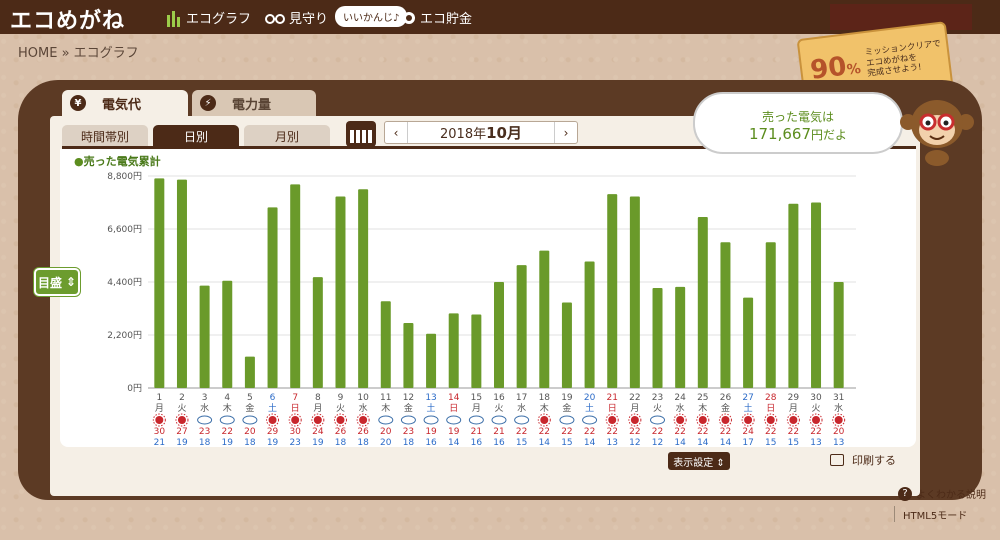 Image resolution: width=1000 pixels, height=540 pixels. Describe the element at coordinates (634, 408) in the screenshot. I see `x-tick-weekday: 月` at that location.